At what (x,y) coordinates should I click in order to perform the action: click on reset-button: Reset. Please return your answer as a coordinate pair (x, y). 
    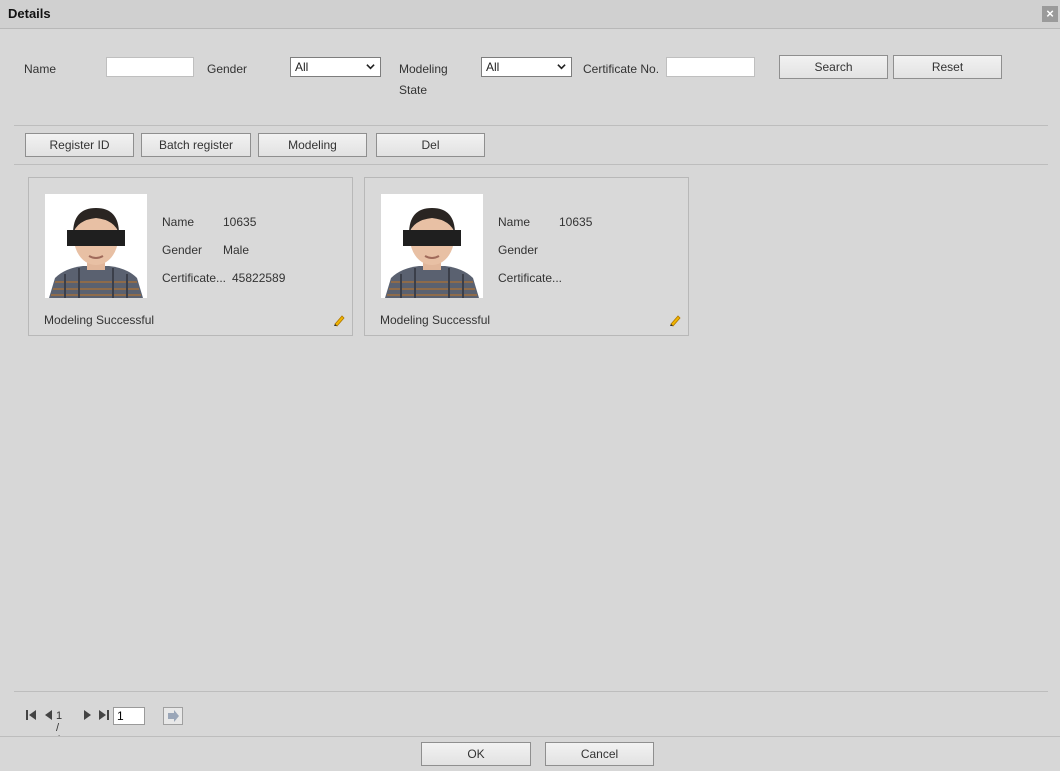
    Looking at the image, I should click on (947, 67).